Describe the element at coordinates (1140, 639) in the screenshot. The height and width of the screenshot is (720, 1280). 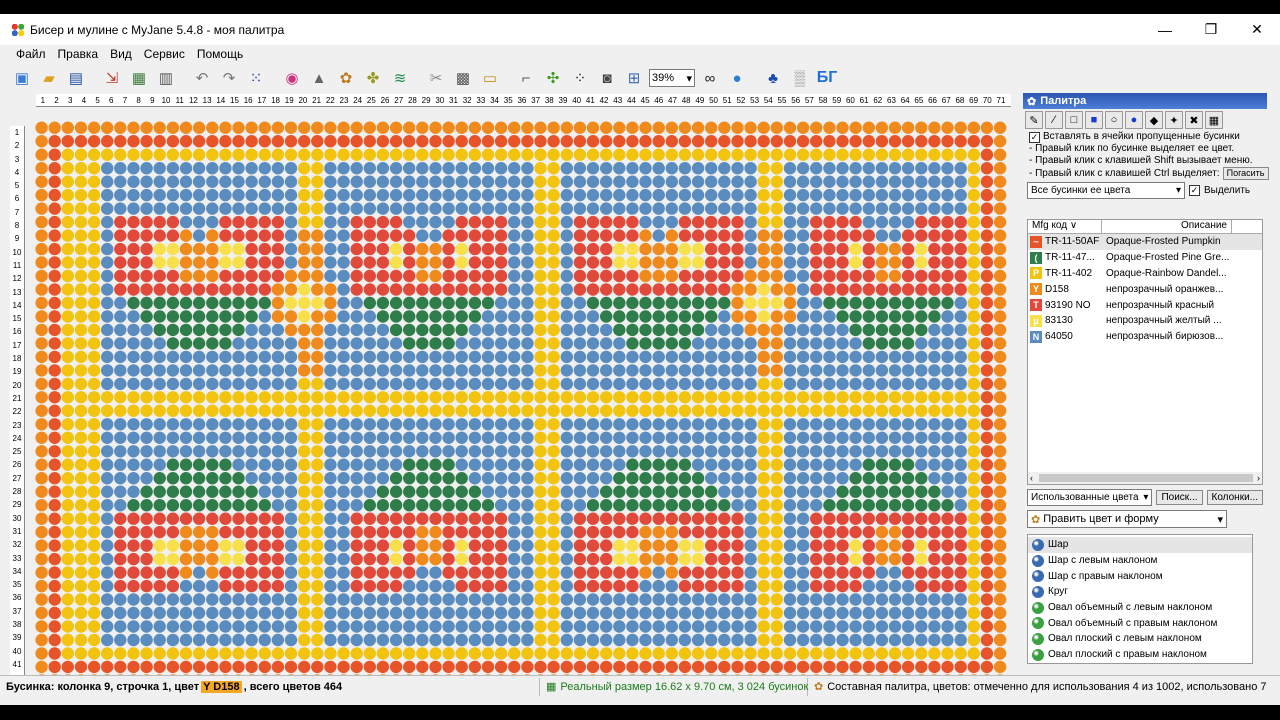
I see `shape-item: Овал плоский с левым наклоном` at that location.